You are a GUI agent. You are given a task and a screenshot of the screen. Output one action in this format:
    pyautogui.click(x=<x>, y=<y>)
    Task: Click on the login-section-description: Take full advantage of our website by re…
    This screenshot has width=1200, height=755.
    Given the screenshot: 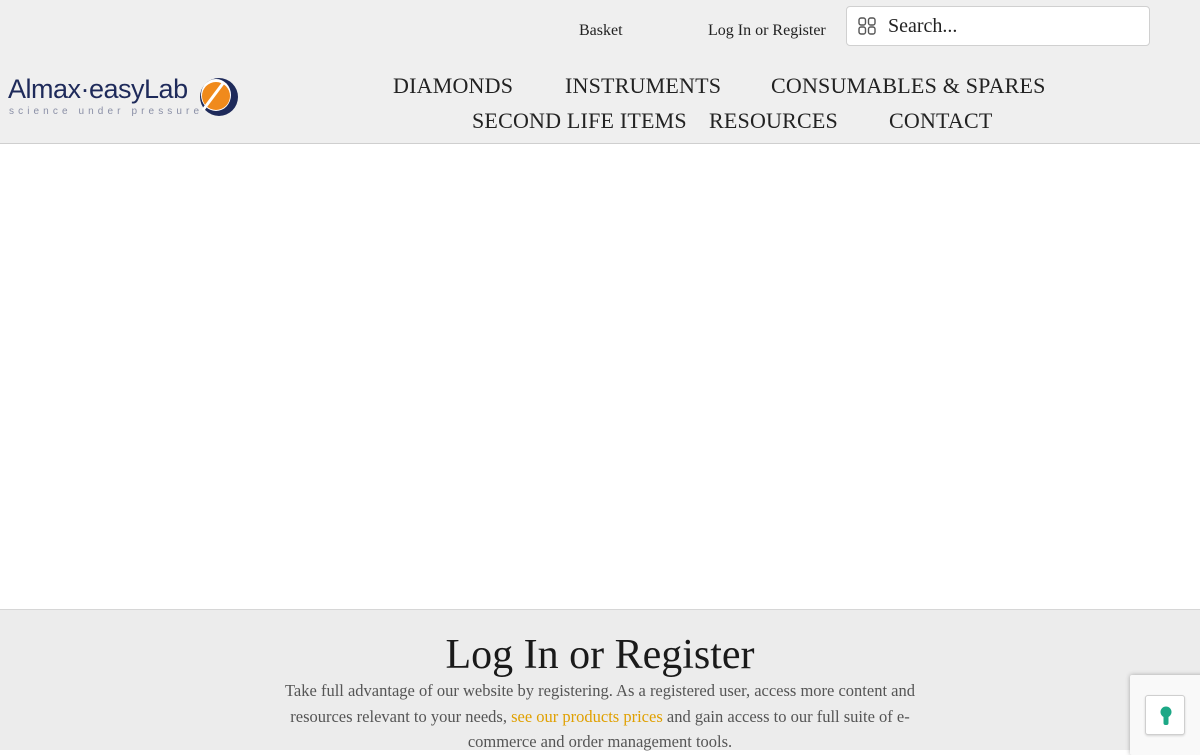 What is the action you would take?
    pyautogui.click(x=600, y=716)
    